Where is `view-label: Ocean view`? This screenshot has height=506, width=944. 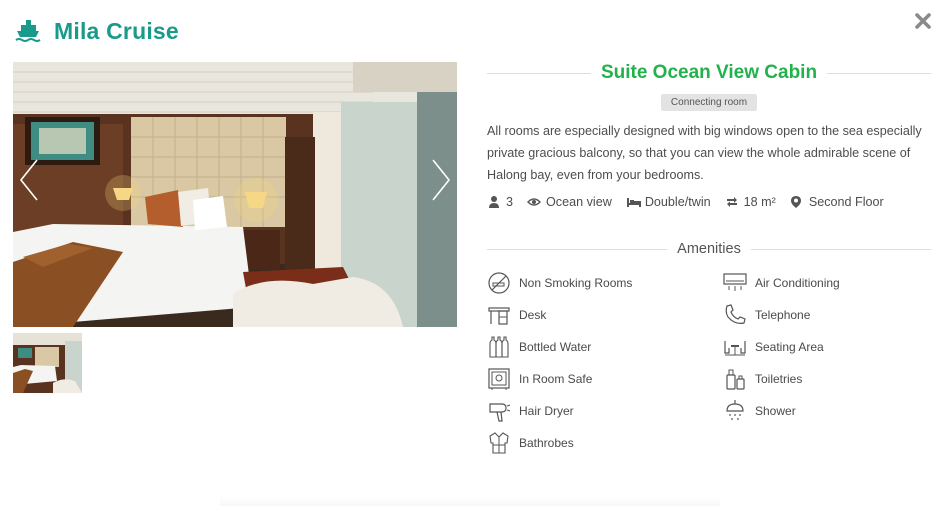
view-label: Ocean view is located at coordinates (579, 202).